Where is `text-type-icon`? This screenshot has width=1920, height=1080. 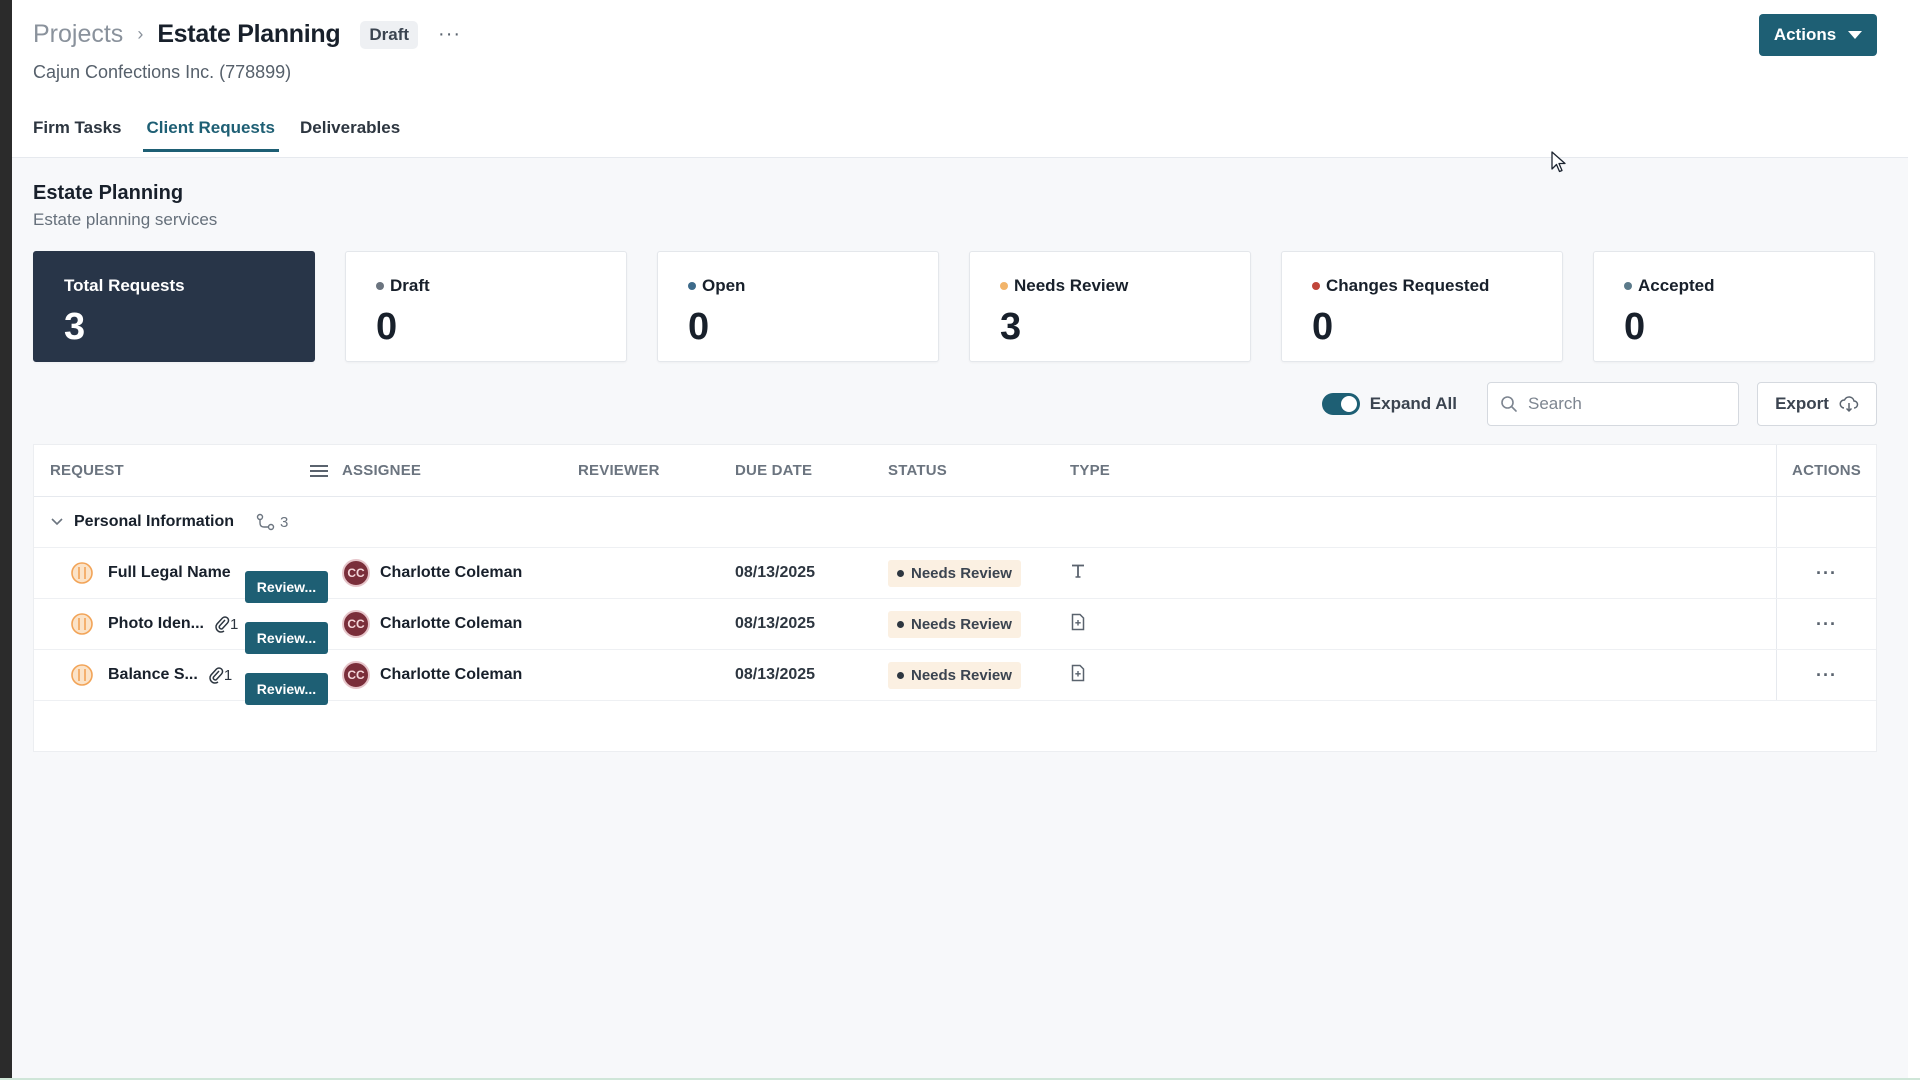 text-type-icon is located at coordinates (1078, 571).